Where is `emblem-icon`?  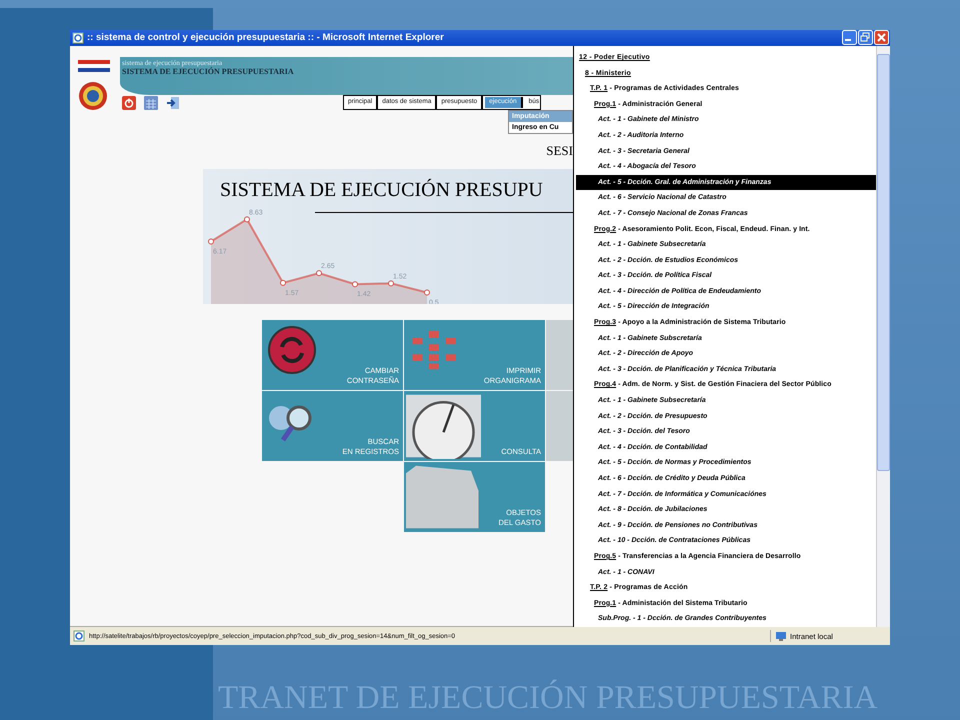 emblem-icon is located at coordinates (93, 95).